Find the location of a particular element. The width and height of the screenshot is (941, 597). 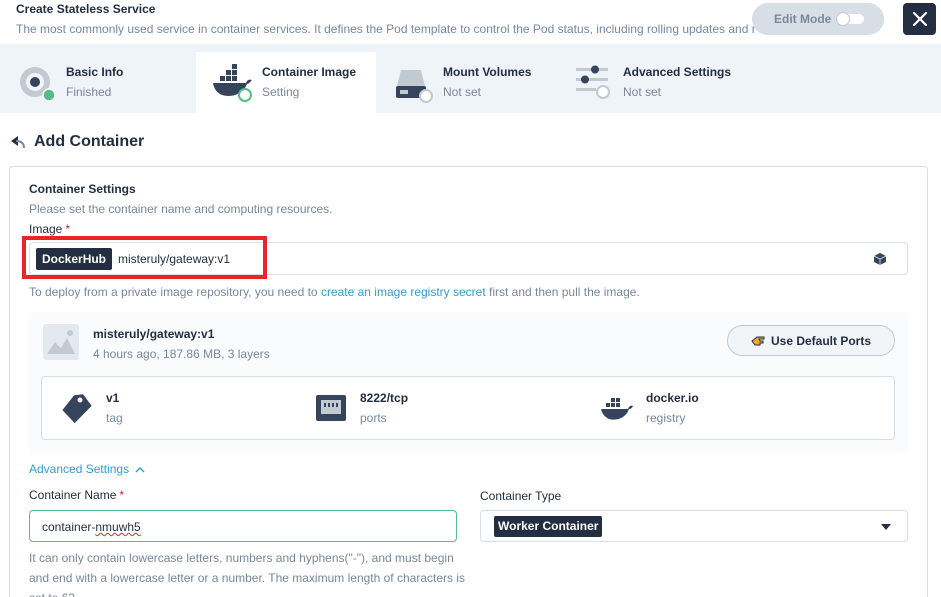

image-tag-item: v1 tag is located at coordinates (150, 408).